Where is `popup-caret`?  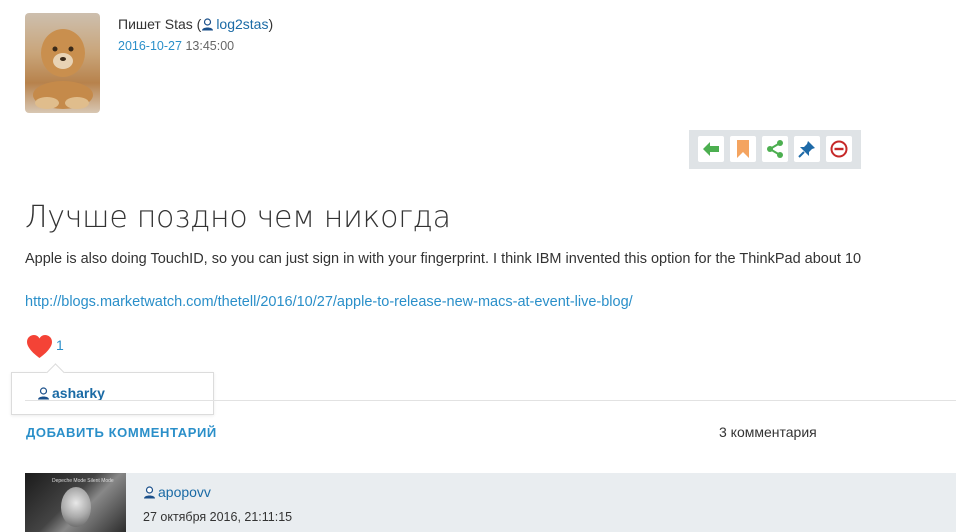
popup-caret is located at coordinates (55, 372).